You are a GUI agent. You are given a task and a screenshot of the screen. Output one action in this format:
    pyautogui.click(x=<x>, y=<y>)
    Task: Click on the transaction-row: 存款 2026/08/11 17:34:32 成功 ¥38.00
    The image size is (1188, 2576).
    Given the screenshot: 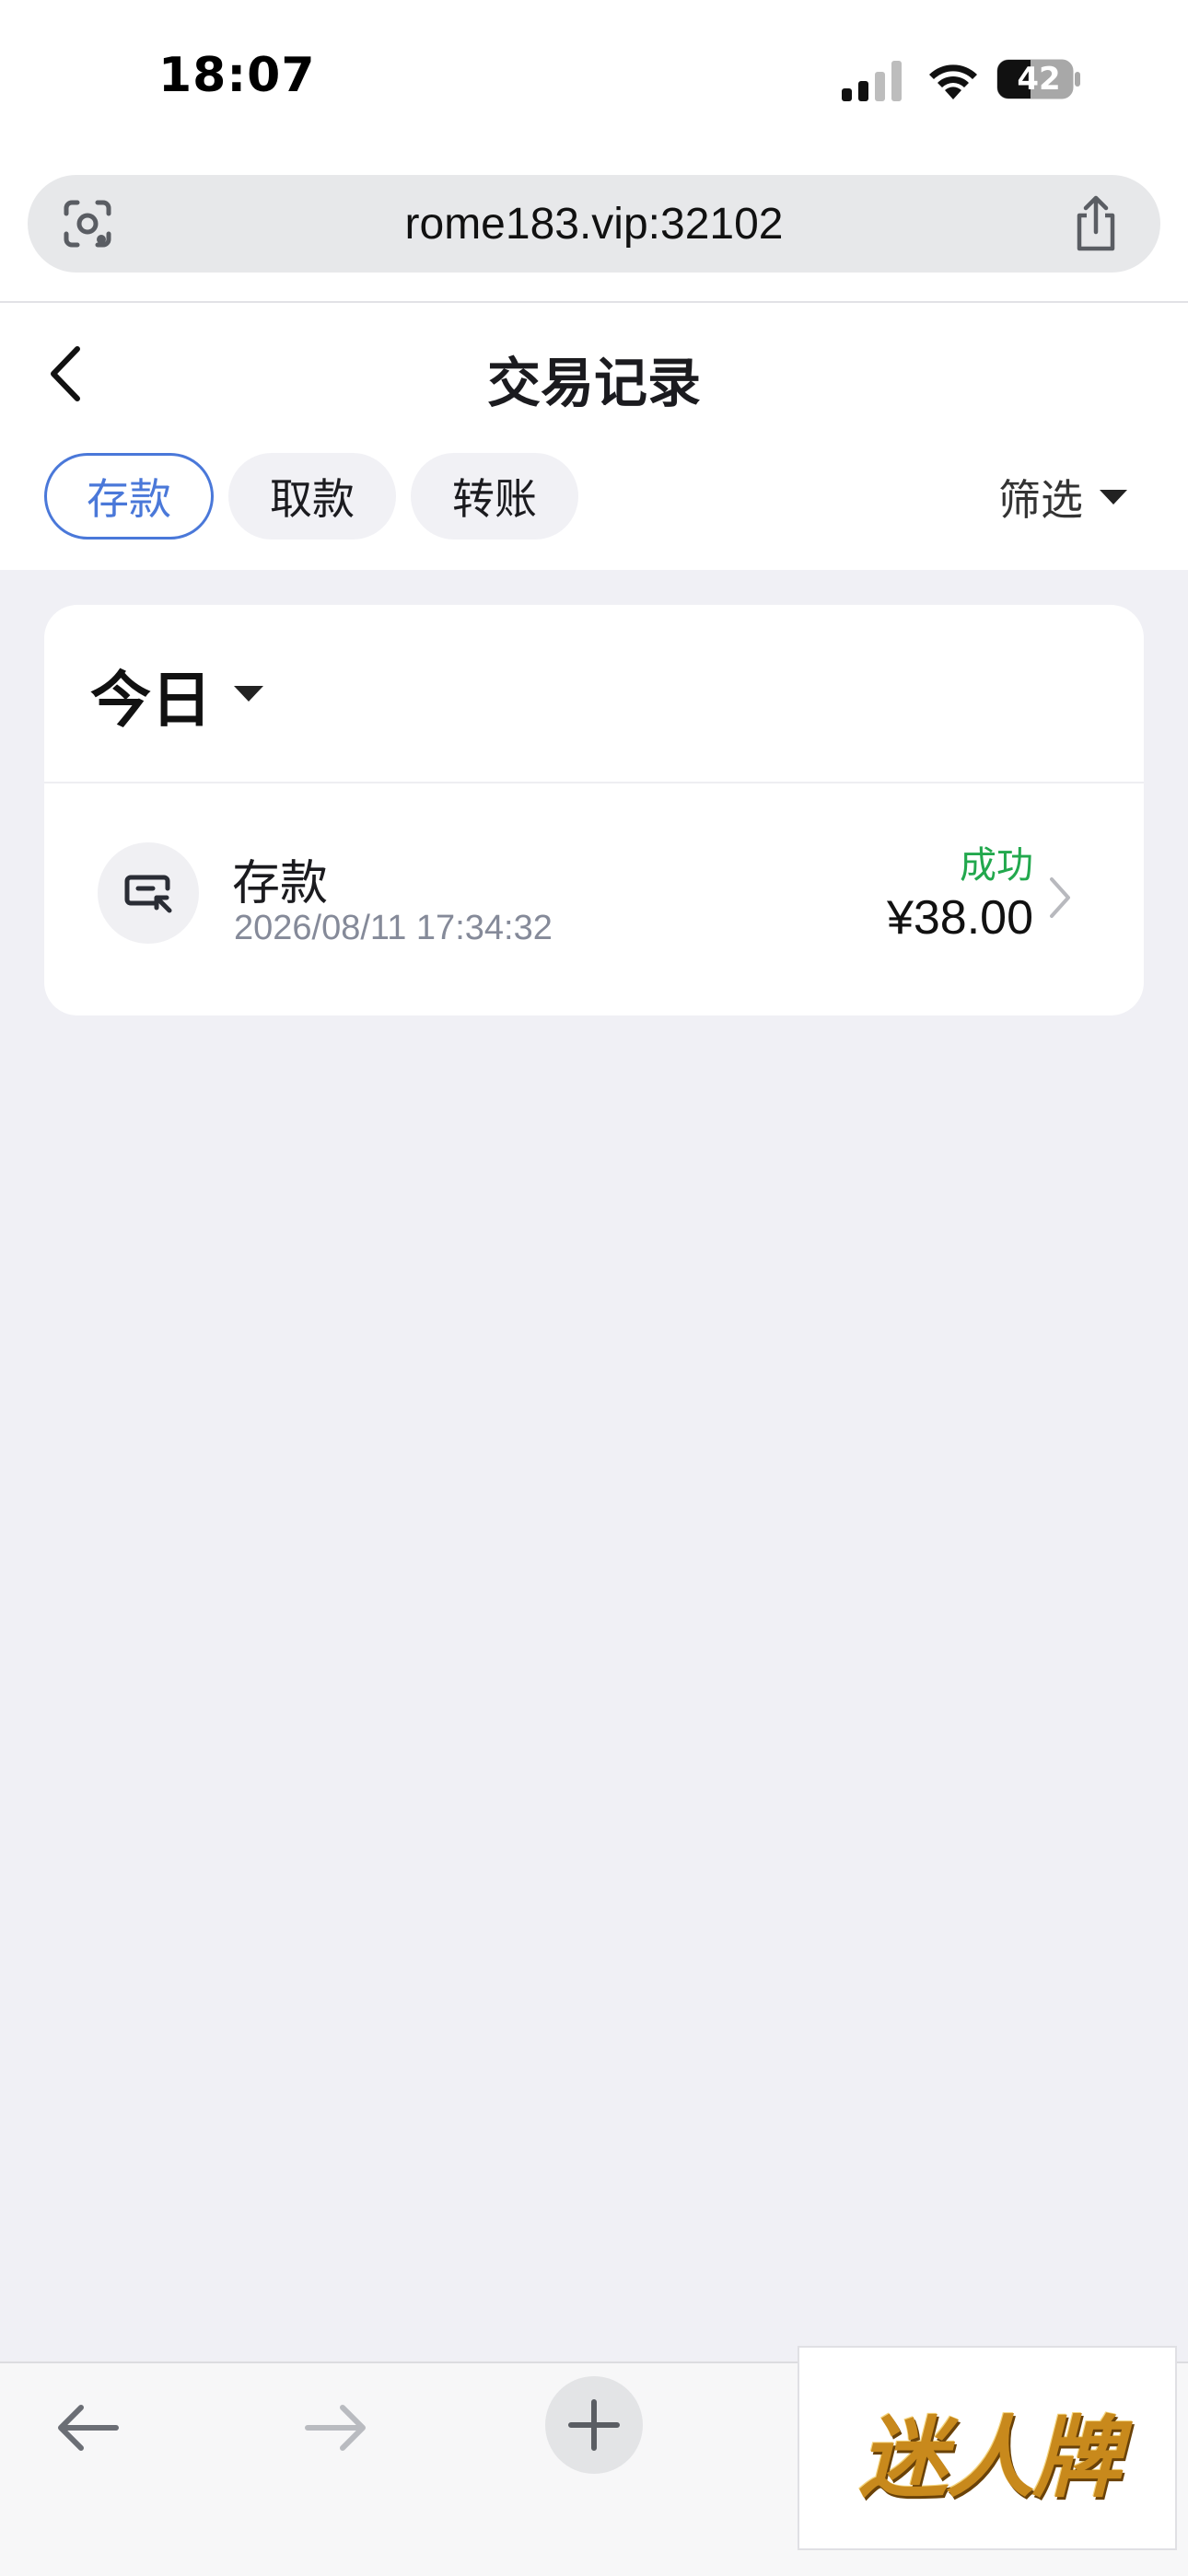 What is the action you would take?
    pyautogui.click(x=594, y=899)
    